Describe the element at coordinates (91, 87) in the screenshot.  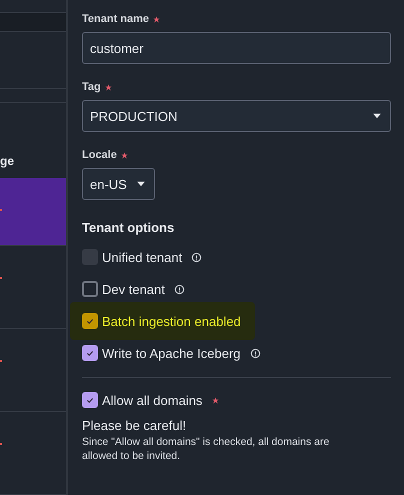
I see `field-label: Tag` at that location.